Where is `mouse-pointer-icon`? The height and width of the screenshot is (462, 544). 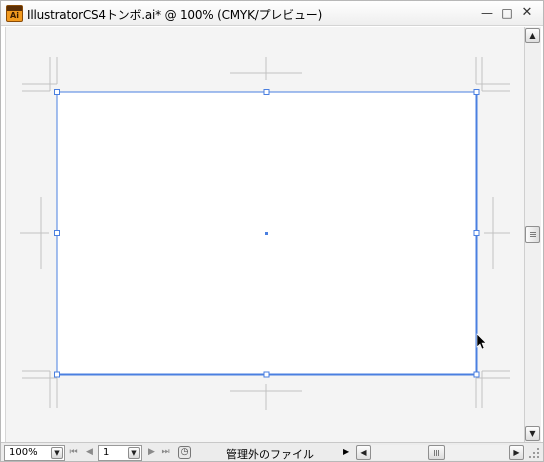
mouse-pointer-icon is located at coordinates (481, 341).